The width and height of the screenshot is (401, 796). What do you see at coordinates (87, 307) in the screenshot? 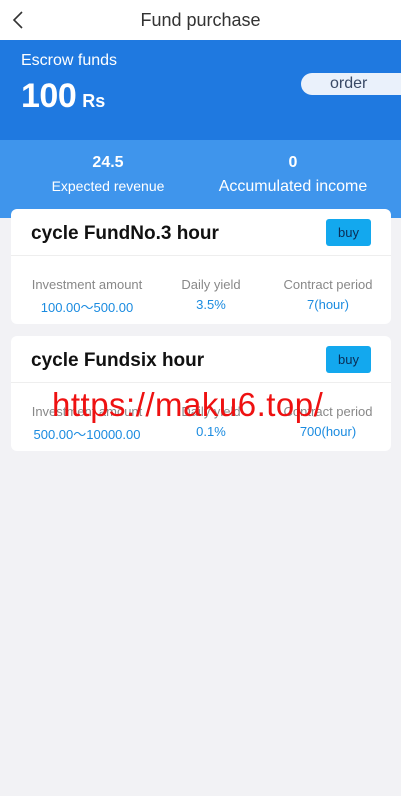
I see `column-value: 100.00～500.00` at bounding box center [87, 307].